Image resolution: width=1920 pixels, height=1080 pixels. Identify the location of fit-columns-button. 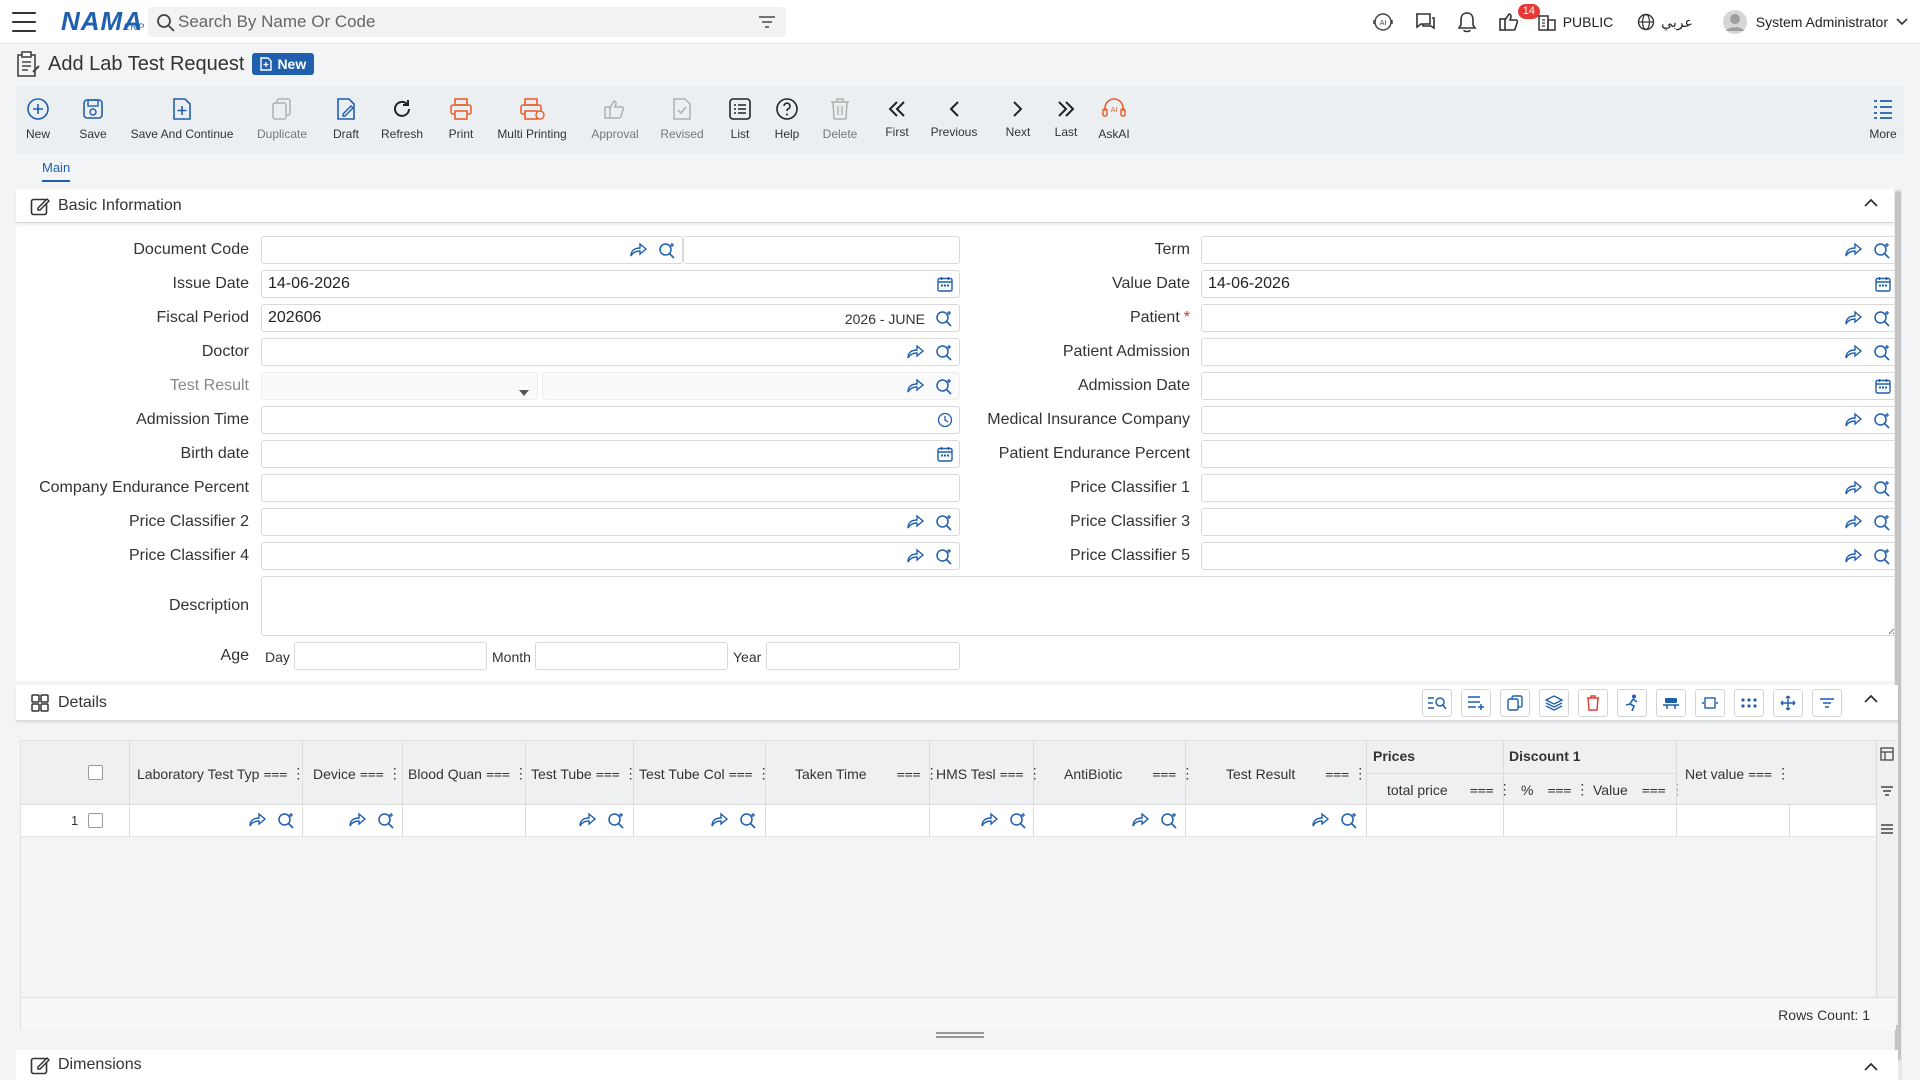
(1710, 703).